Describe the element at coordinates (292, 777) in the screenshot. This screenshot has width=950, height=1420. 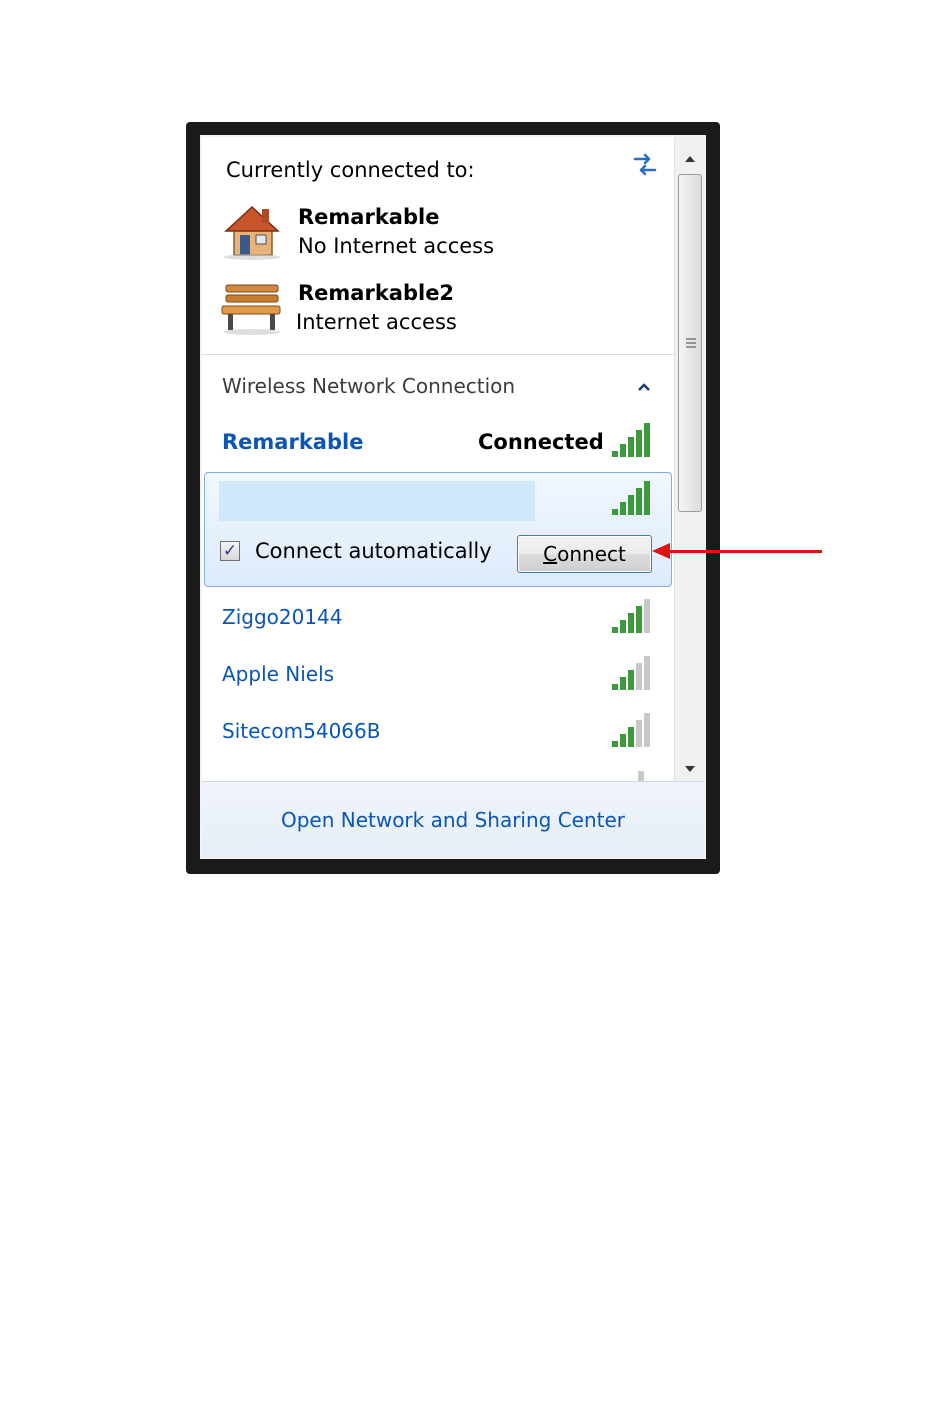
I see `partially-hidden-network-item` at that location.